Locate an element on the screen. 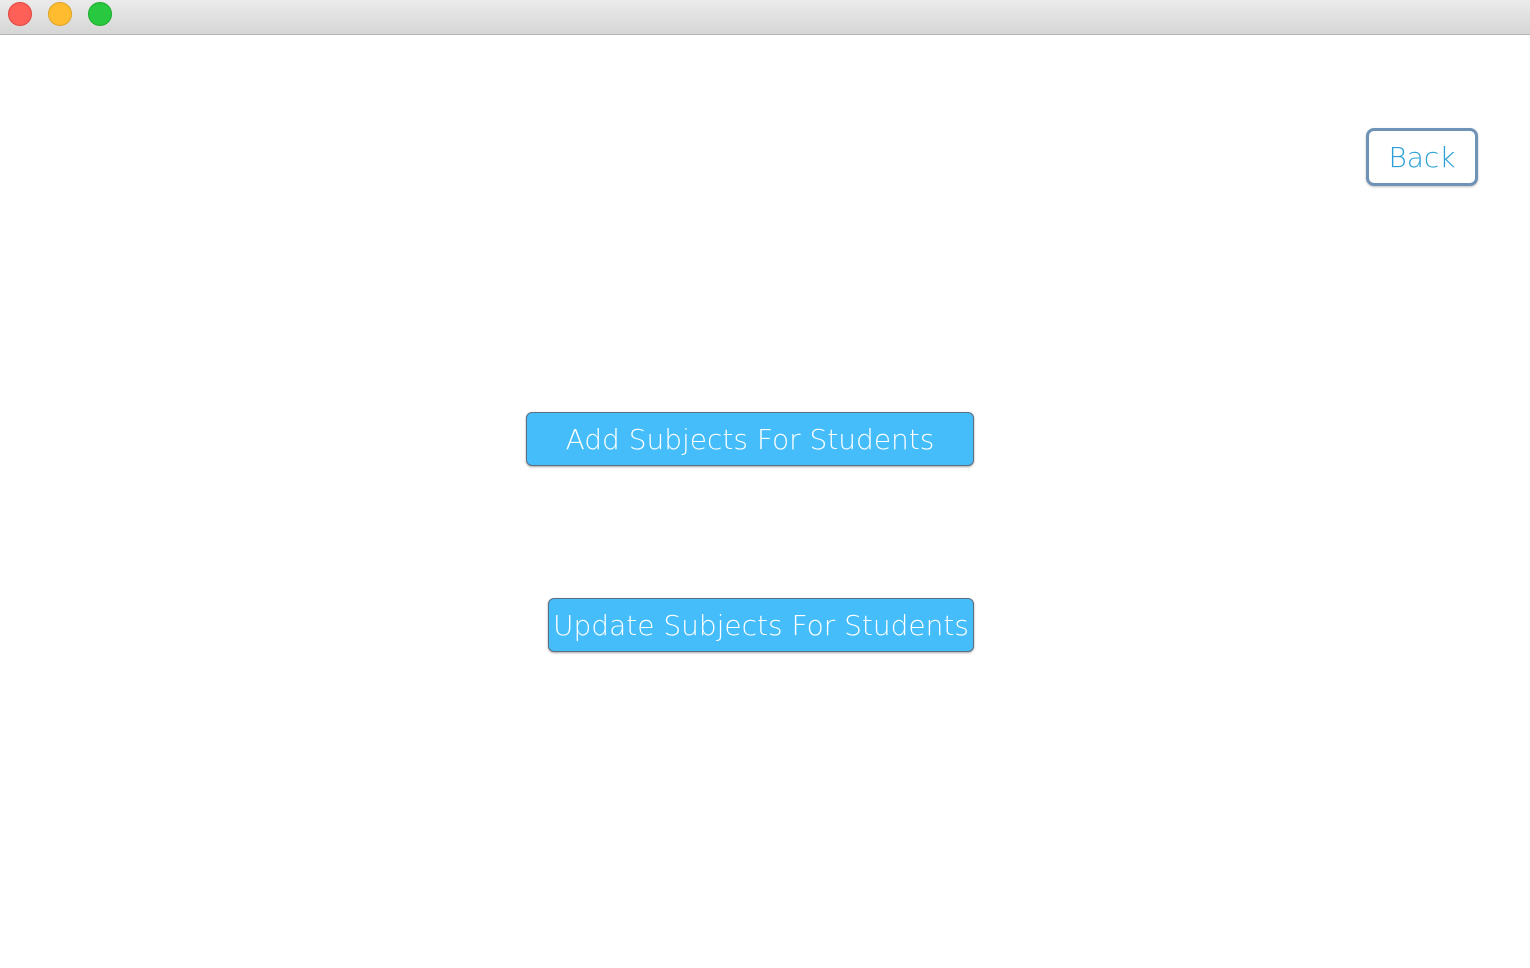 This screenshot has height=968, width=1530. back-button: Back is located at coordinates (1422, 157).